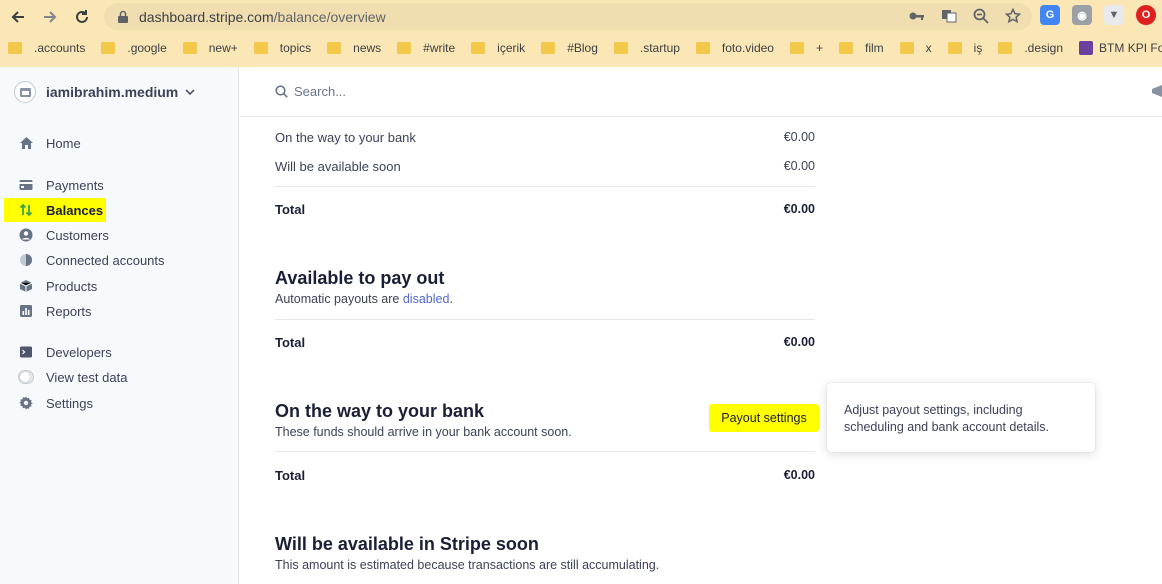  What do you see at coordinates (545, 137) in the screenshot?
I see `summary-row: On the way to your bank €0.00` at bounding box center [545, 137].